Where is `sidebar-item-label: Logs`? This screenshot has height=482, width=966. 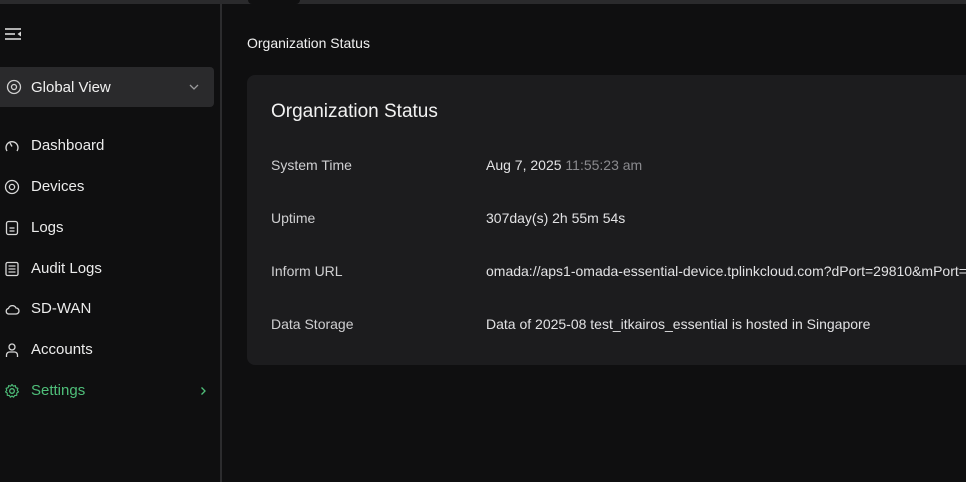 sidebar-item-label: Logs is located at coordinates (47, 227).